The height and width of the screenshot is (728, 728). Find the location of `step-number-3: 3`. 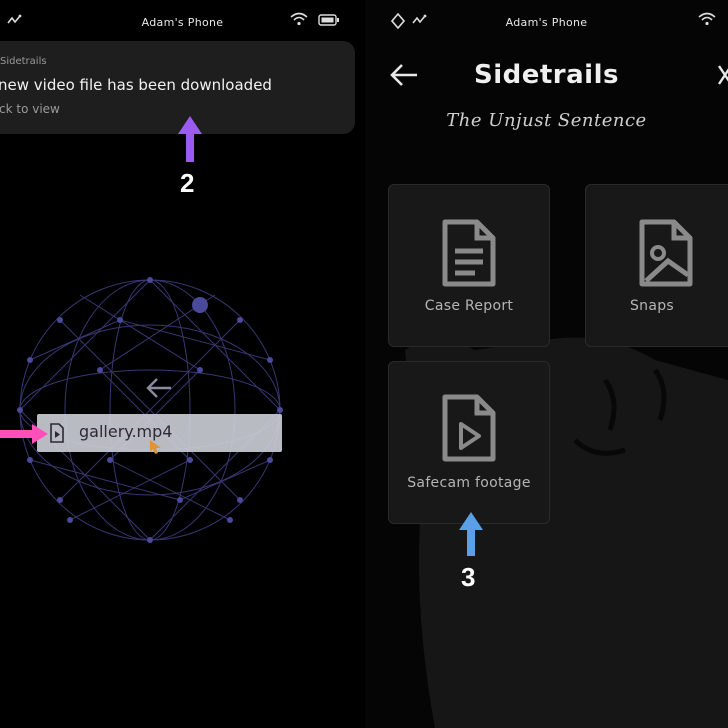

step-number-3: 3 is located at coordinates (468, 577).